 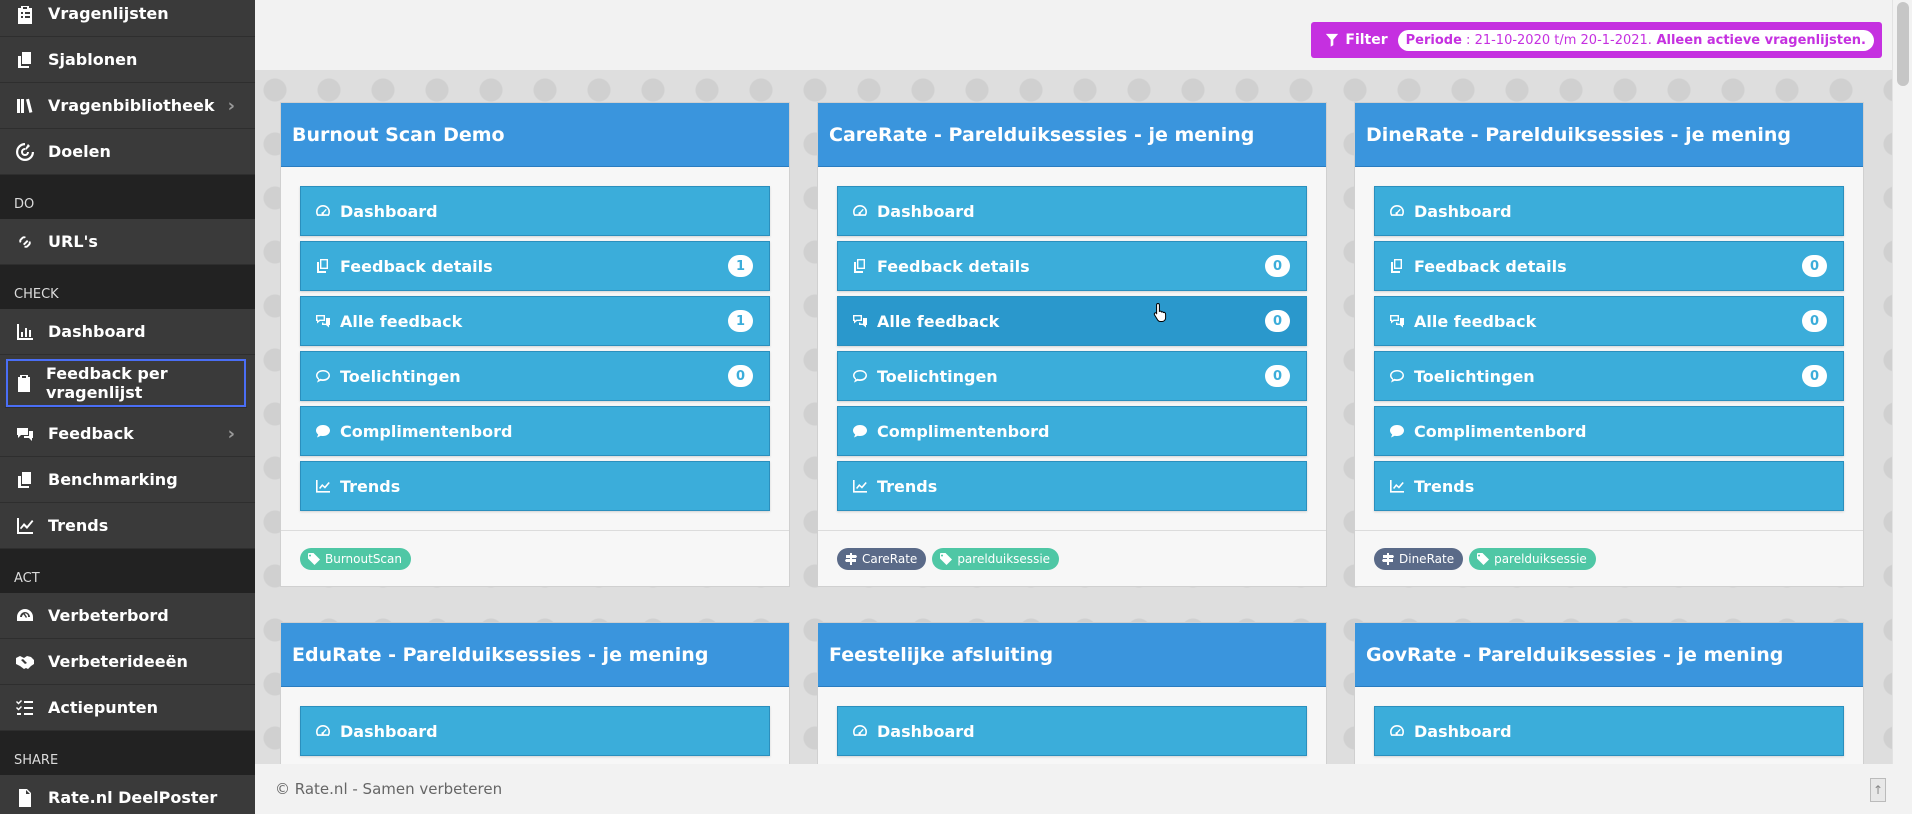 I want to click on sidebar-item-url-s: URL's, so click(x=127, y=242).